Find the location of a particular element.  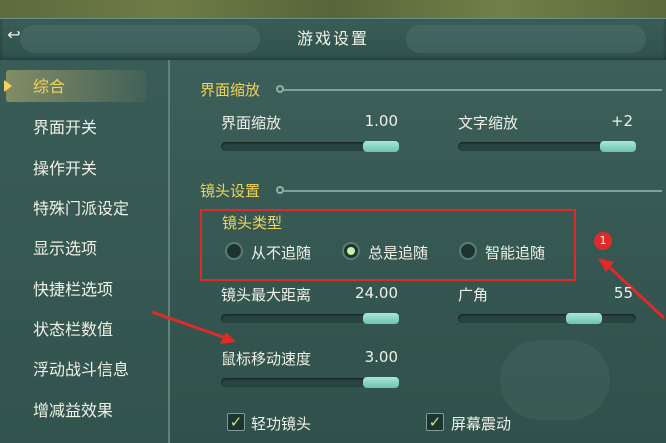

annotation-highlight-box is located at coordinates (388, 245).